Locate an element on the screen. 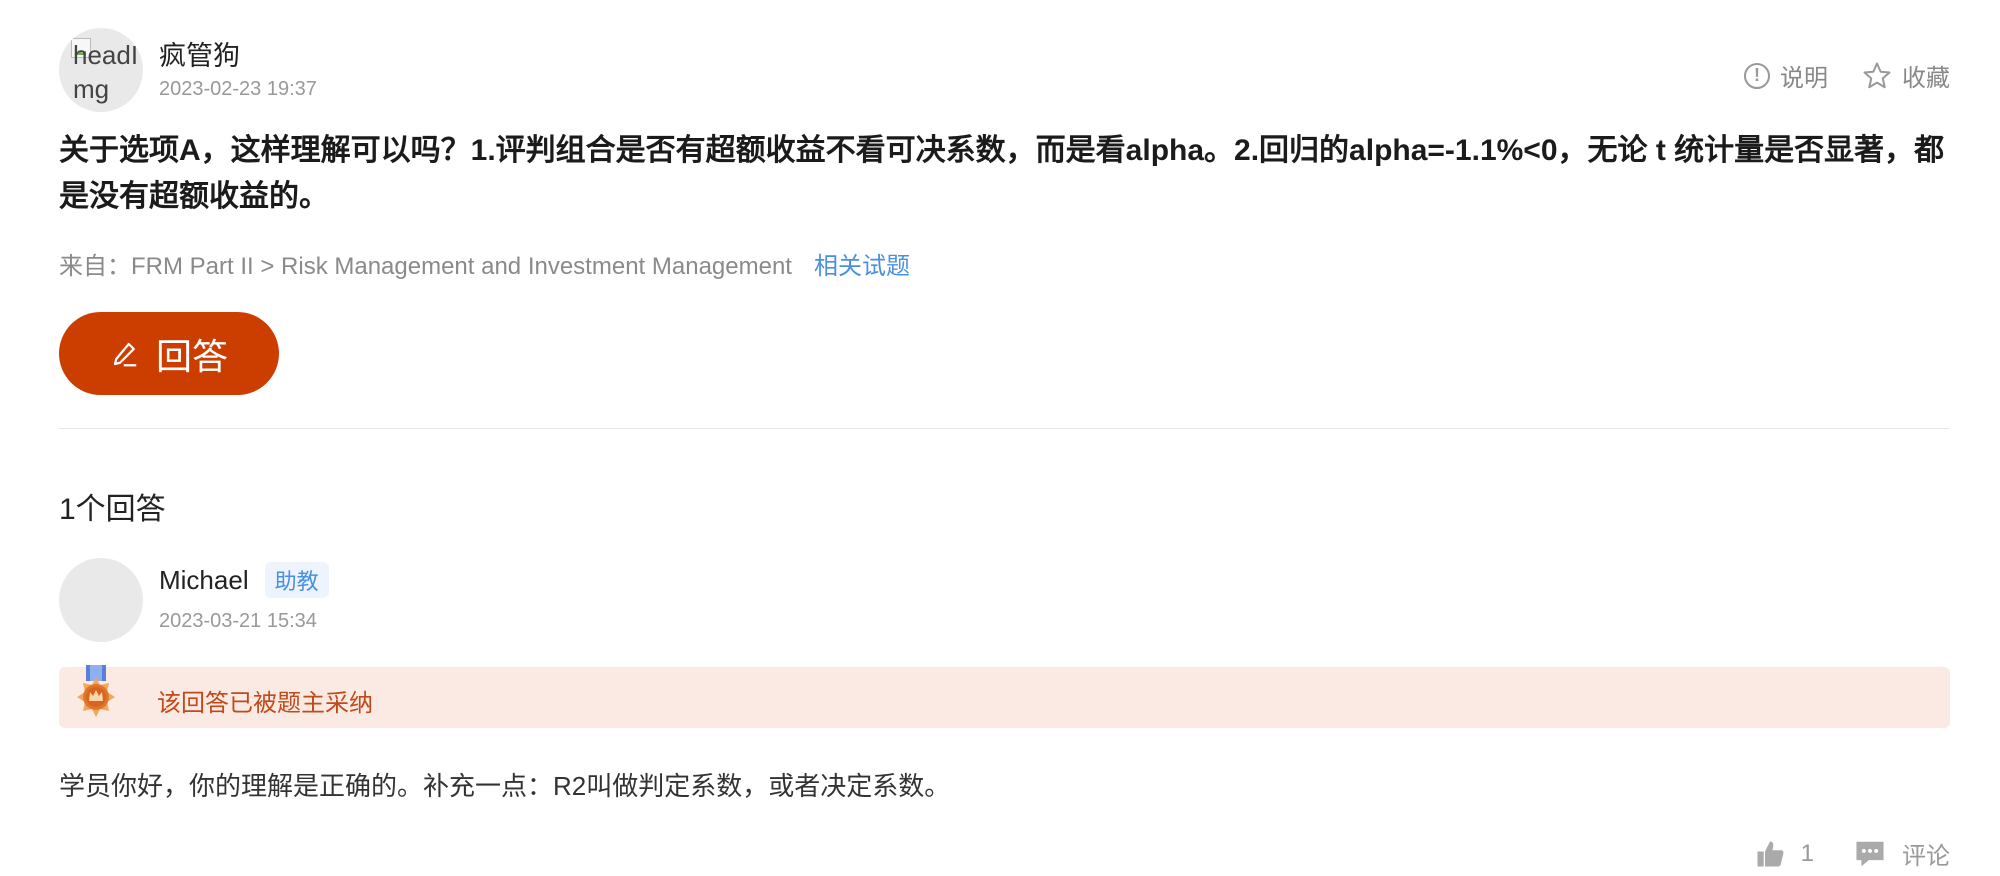 The image size is (2000, 876). answer-button: 回答 is located at coordinates (169, 353).